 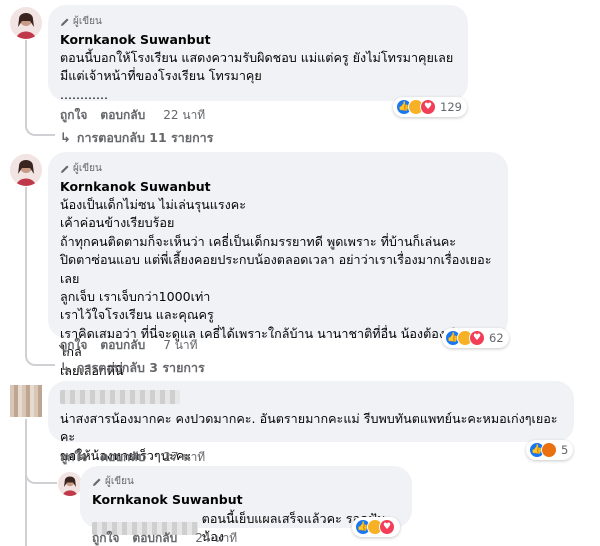 I want to click on reaction-summary: 👍 5, so click(x=550, y=450).